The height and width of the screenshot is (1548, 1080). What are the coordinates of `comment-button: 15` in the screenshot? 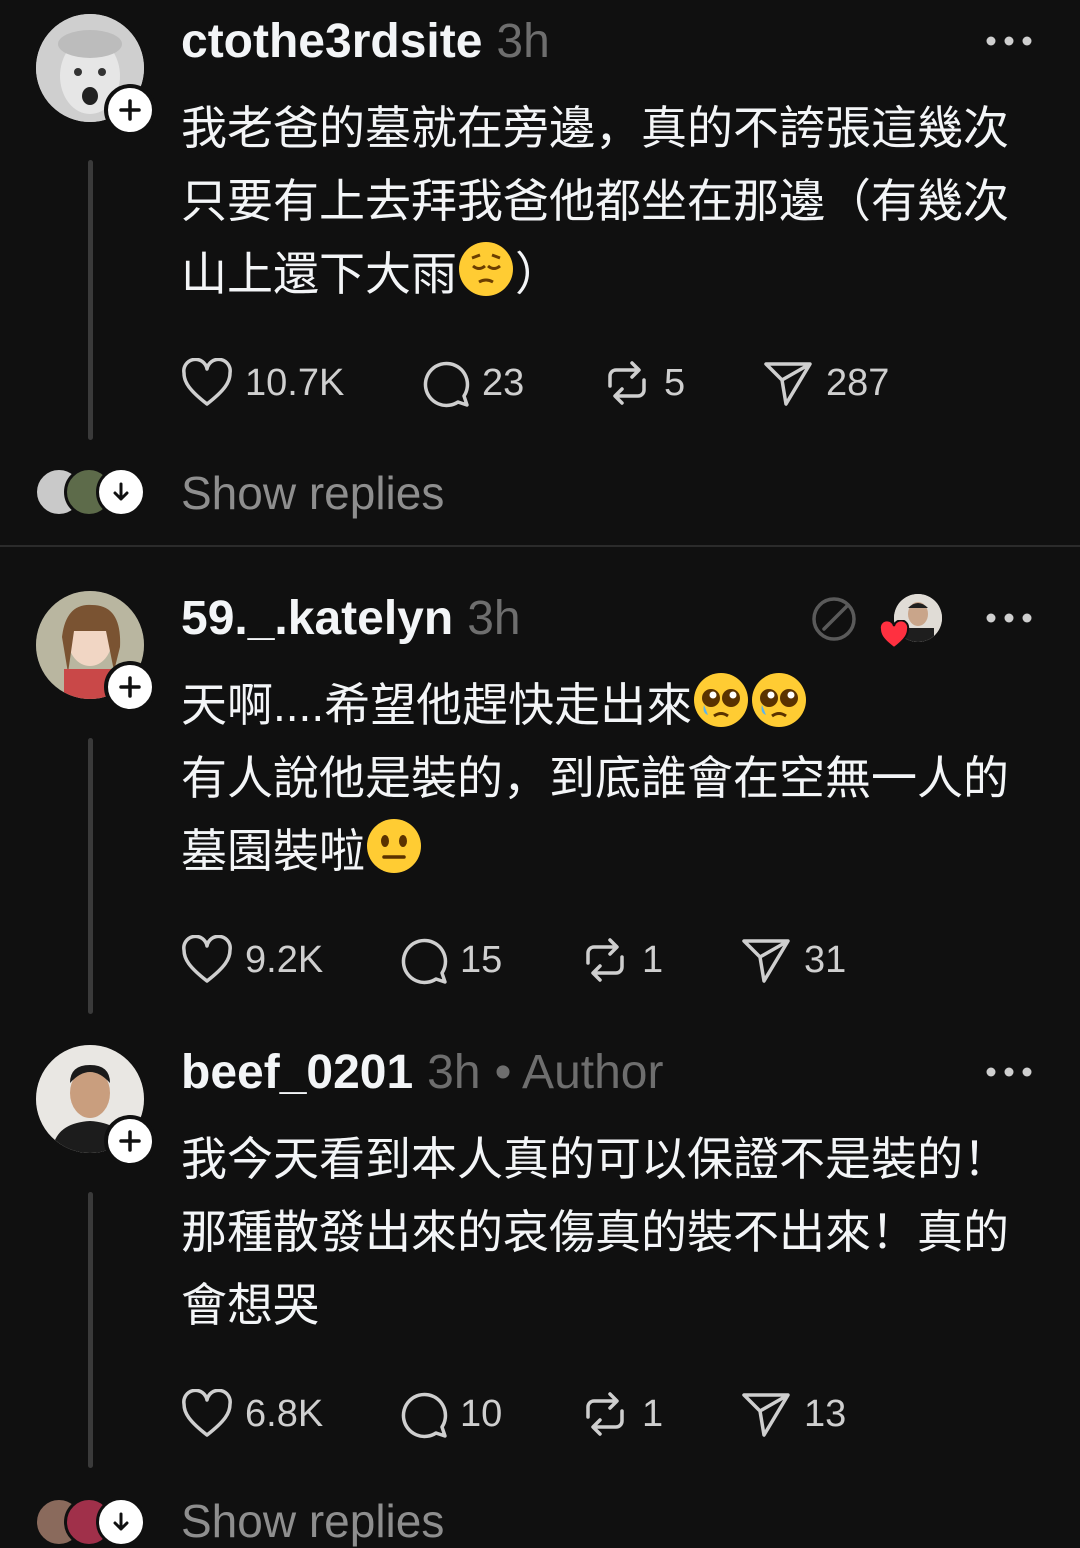 It's located at (450, 960).